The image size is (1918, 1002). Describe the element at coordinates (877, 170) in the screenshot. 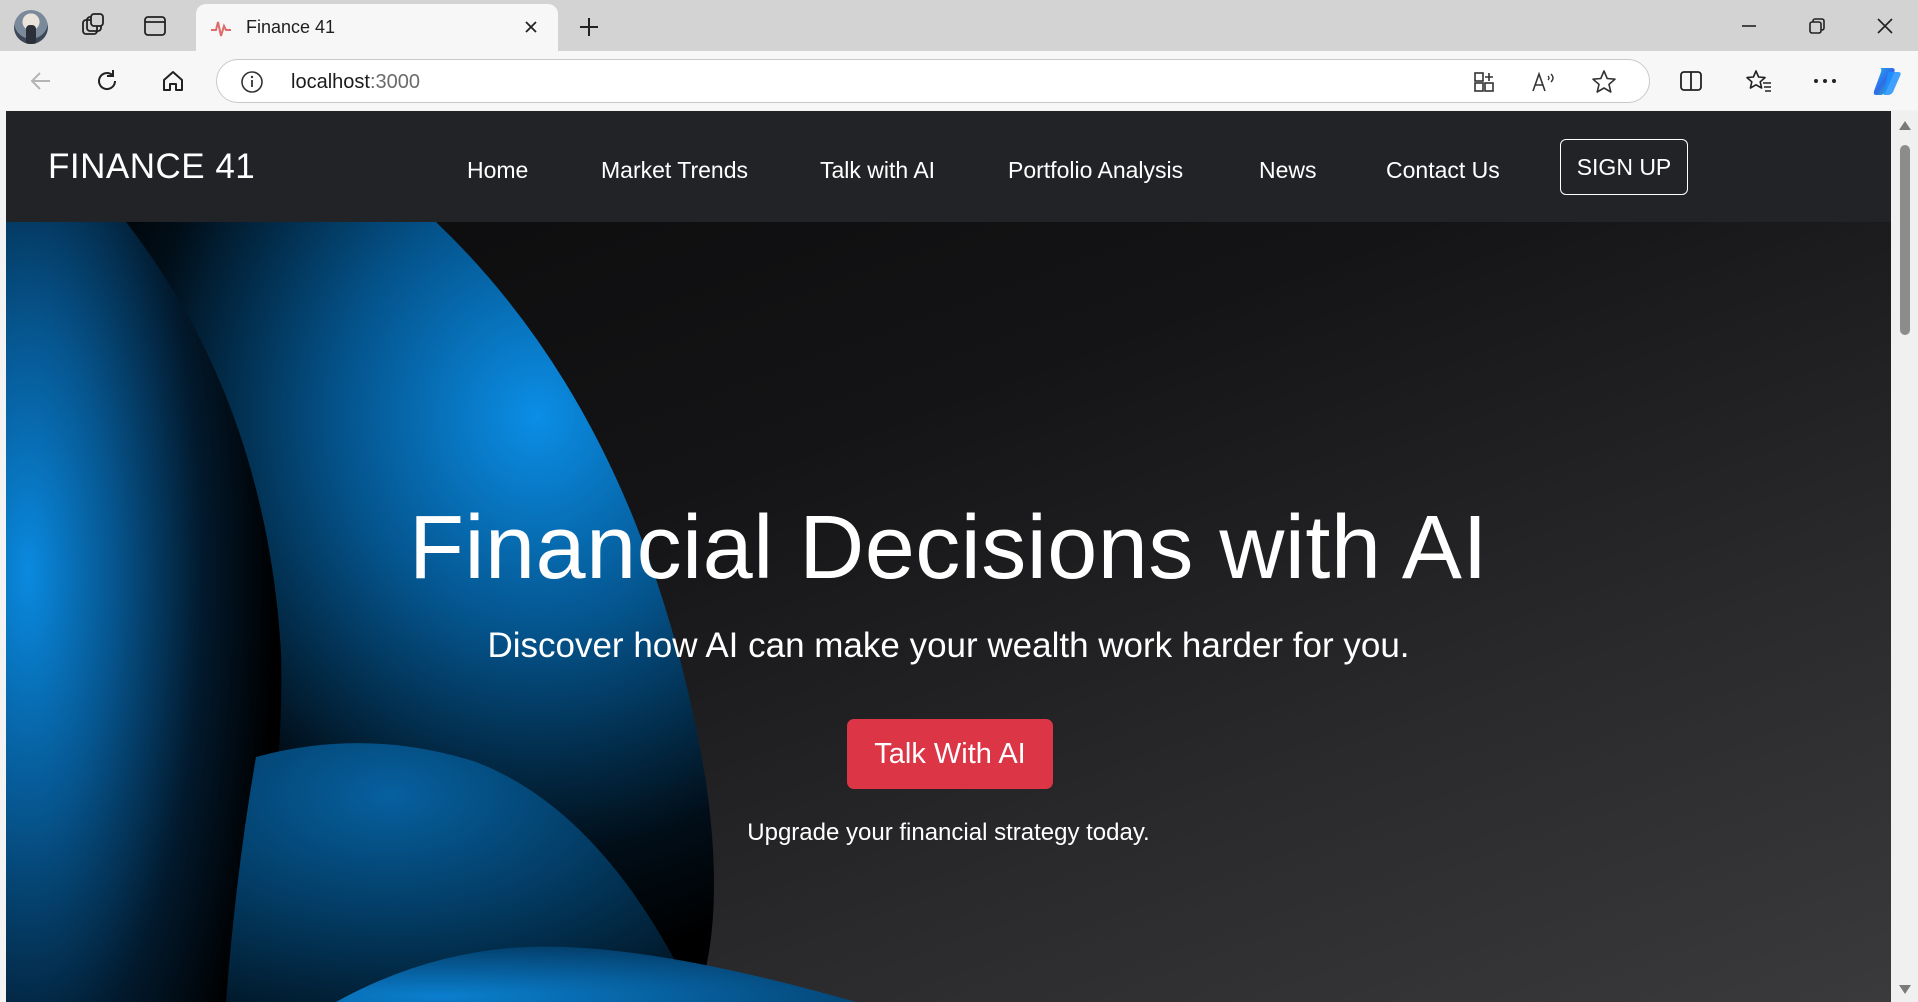

I see `nav-talk-with-ai: Talk with AI` at that location.